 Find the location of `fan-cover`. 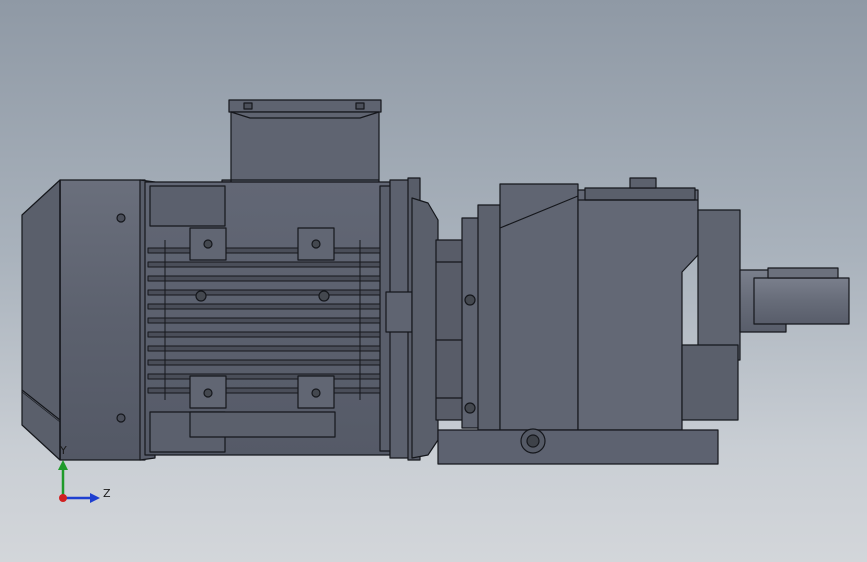

fan-cover is located at coordinates (88, 320).